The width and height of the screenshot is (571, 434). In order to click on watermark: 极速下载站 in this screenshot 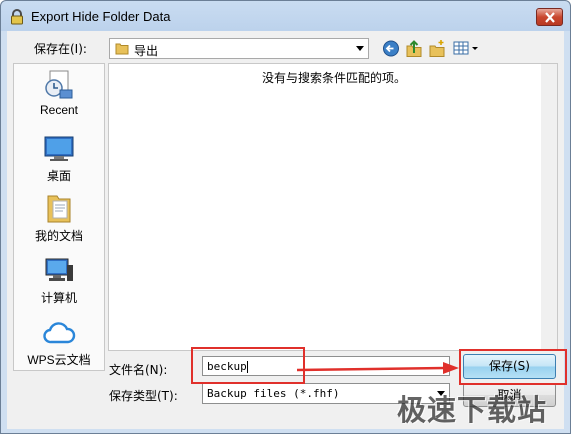, I will do `click(472, 410)`.